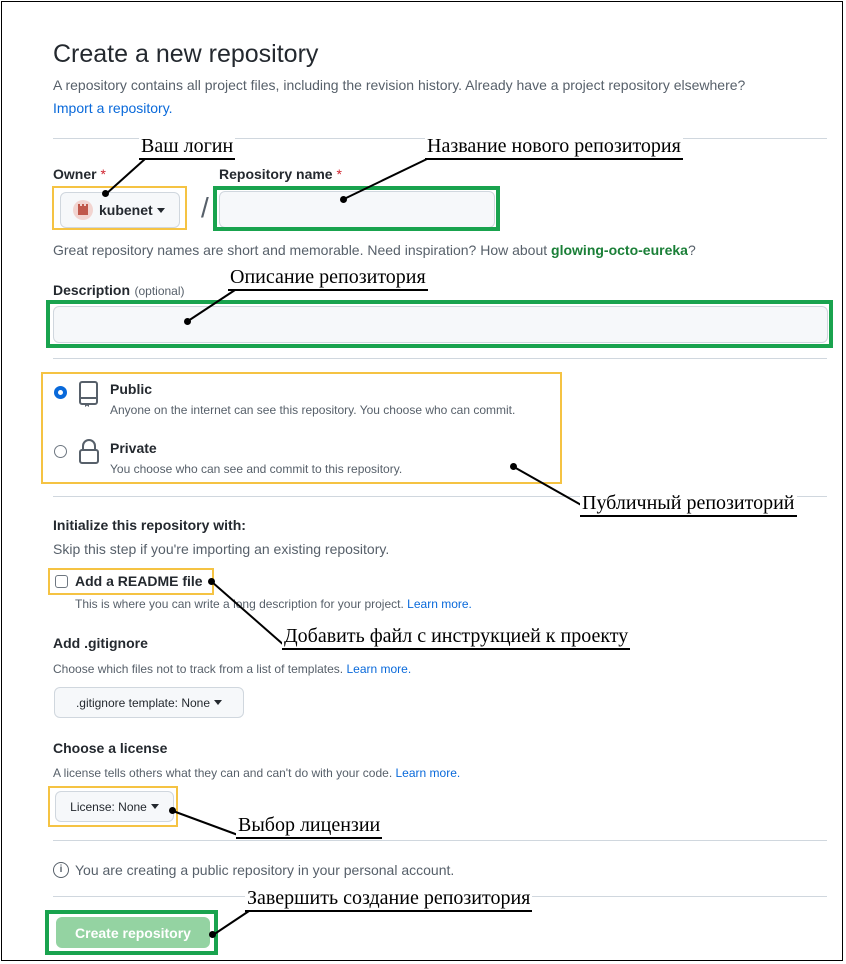 The width and height of the screenshot is (846, 964). Describe the element at coordinates (309, 826) in the screenshot. I see `annotation-license: Выбор лицензии` at that location.